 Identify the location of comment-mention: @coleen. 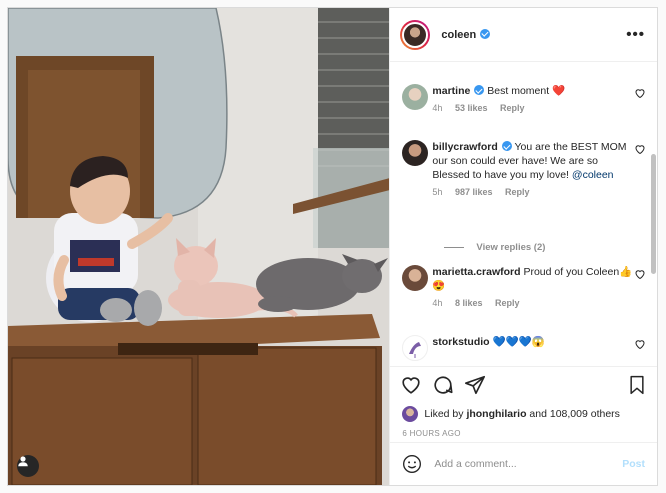
(593, 175).